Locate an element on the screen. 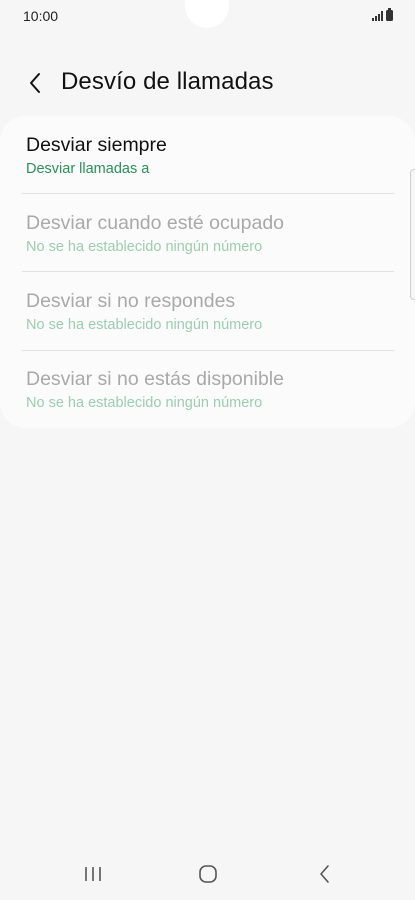 Image resolution: width=415 pixels, height=900 pixels. option-title: Desviar siempre is located at coordinates (96, 145).